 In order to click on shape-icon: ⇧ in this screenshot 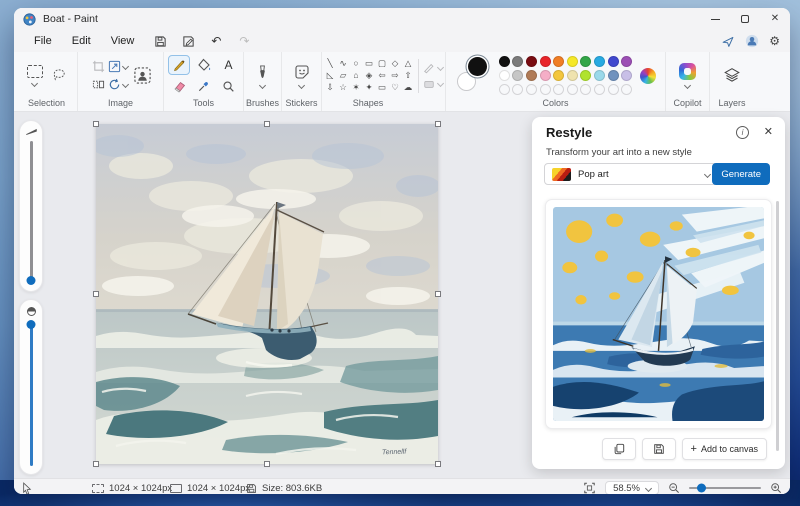, I will do `click(408, 75)`.